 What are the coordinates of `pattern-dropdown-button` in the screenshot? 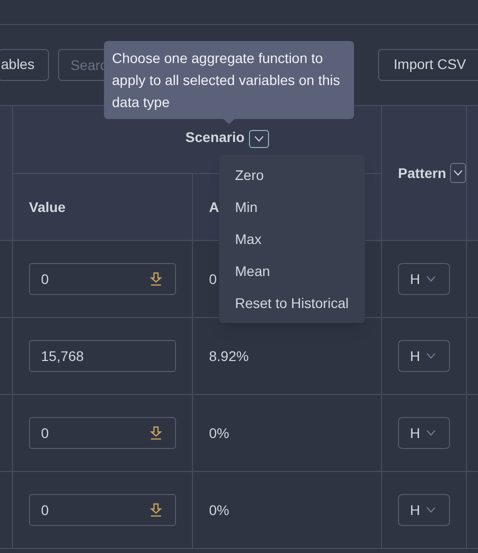 It's located at (458, 173).